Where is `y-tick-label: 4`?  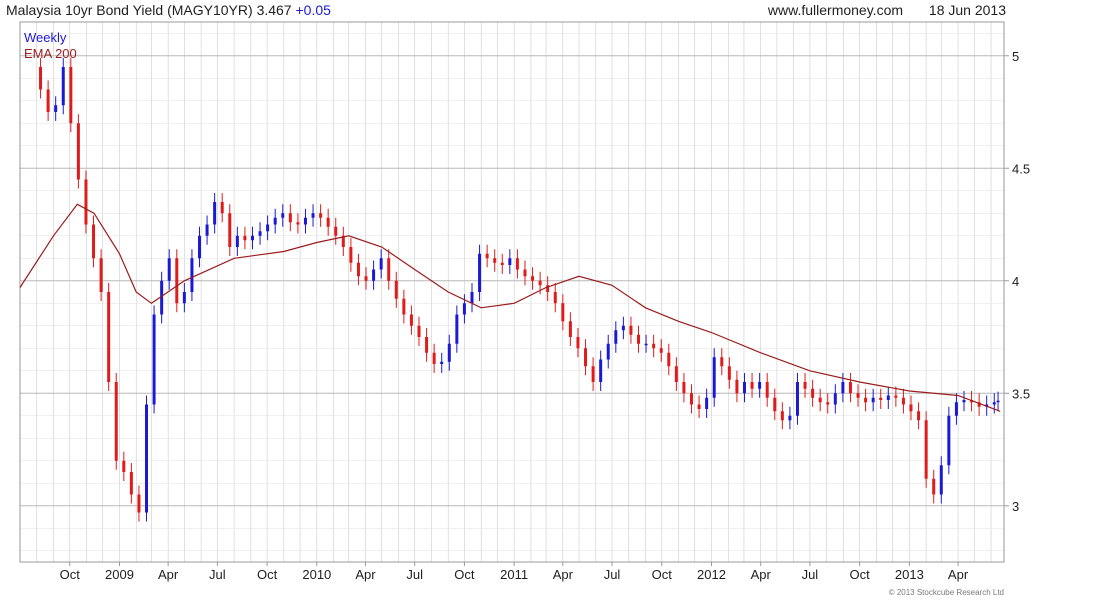 y-tick-label: 4 is located at coordinates (1015, 281).